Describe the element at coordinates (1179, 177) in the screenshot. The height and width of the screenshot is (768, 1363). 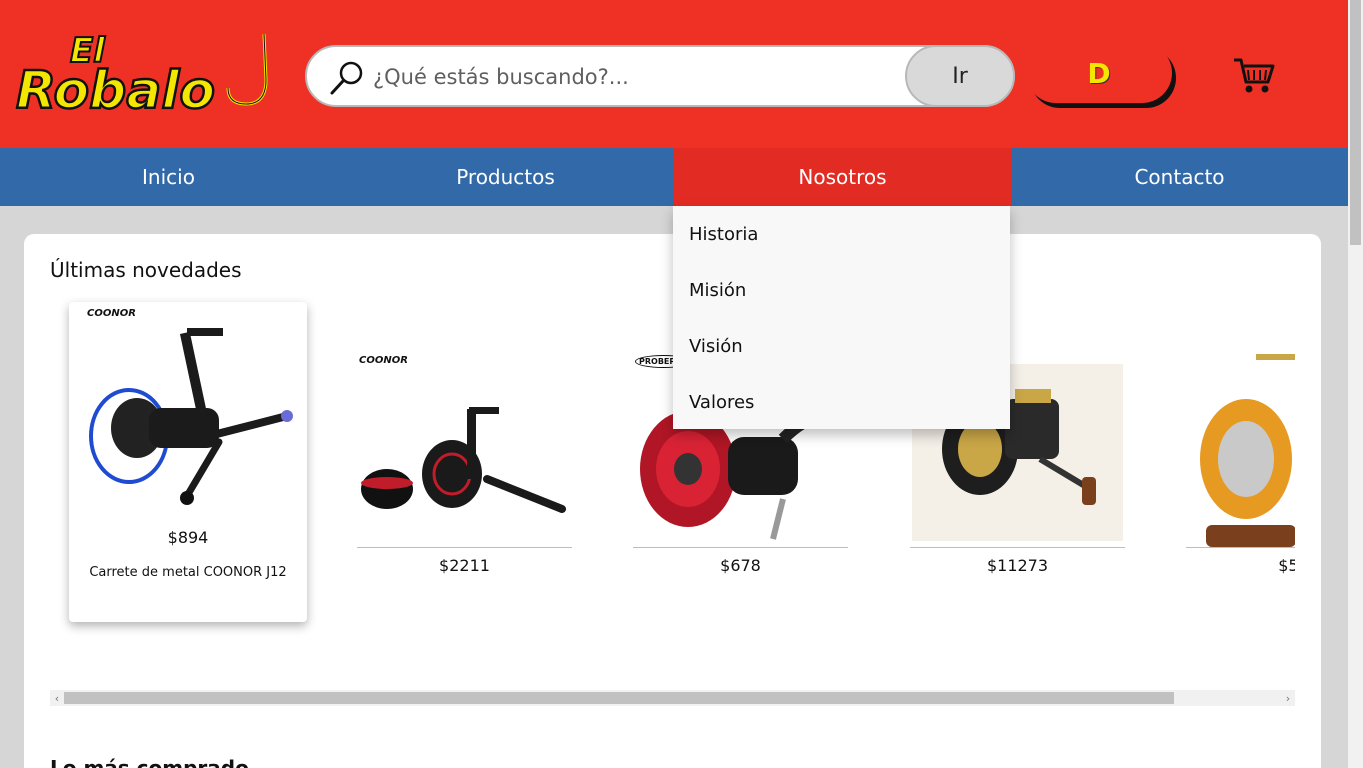
I see `nav-item-contacto: Contacto` at that location.